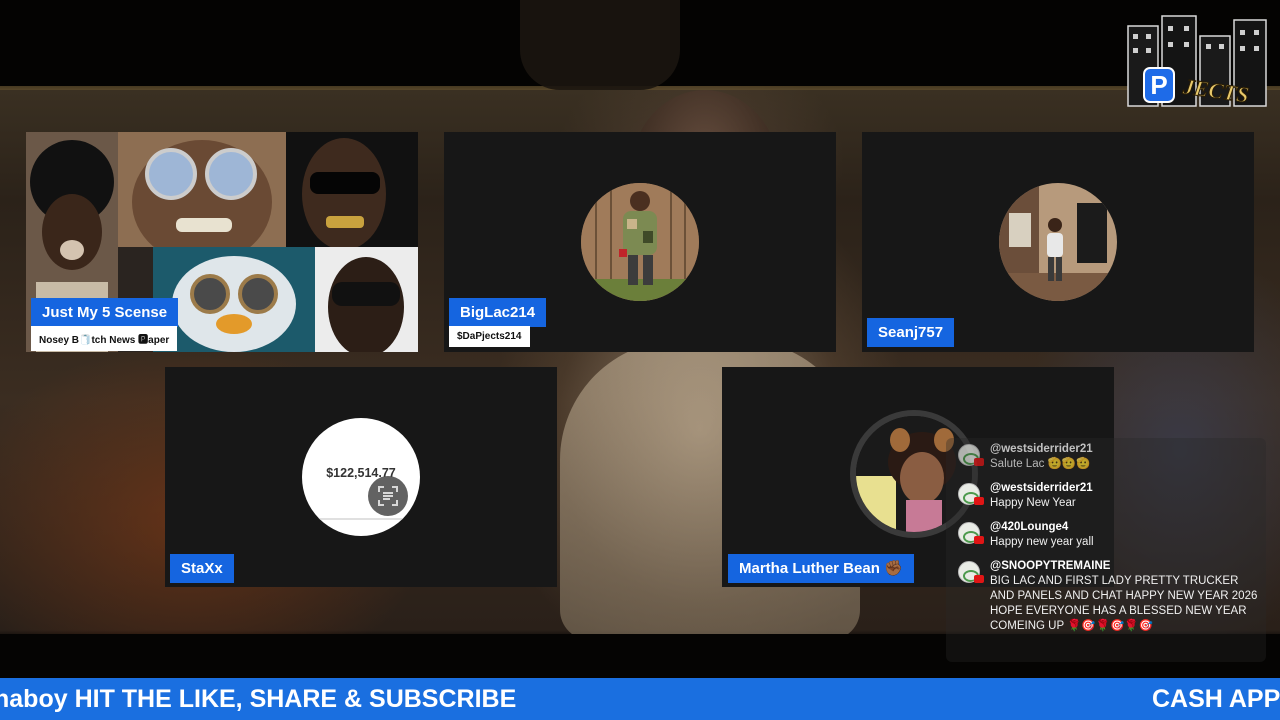 Image resolution: width=1280 pixels, height=720 pixels. Describe the element at coordinates (258, 699) in the screenshot. I see `ticker-text: naboy HIT THE LIKE, SHARE & SUBSCRIBE` at that location.